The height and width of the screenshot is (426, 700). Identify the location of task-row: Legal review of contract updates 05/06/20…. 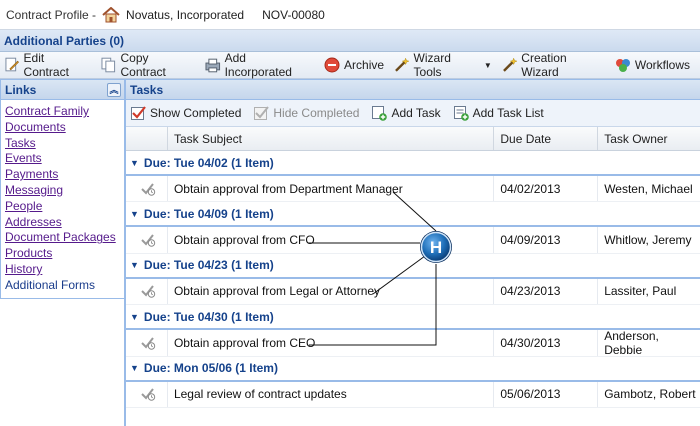
(413, 394).